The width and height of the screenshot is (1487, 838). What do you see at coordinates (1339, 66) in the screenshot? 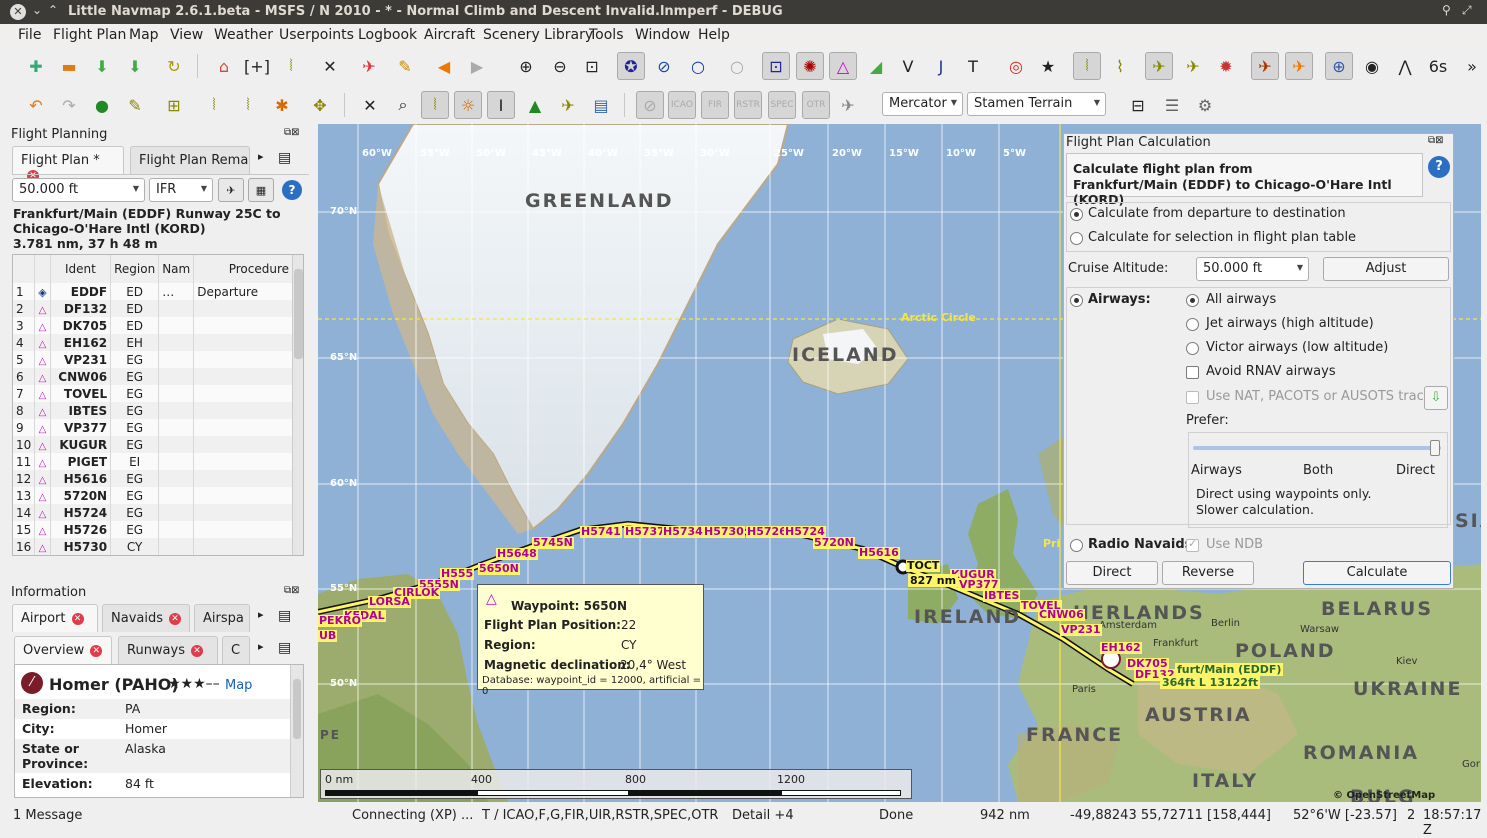
I see `grid-icon: ⊕` at bounding box center [1339, 66].